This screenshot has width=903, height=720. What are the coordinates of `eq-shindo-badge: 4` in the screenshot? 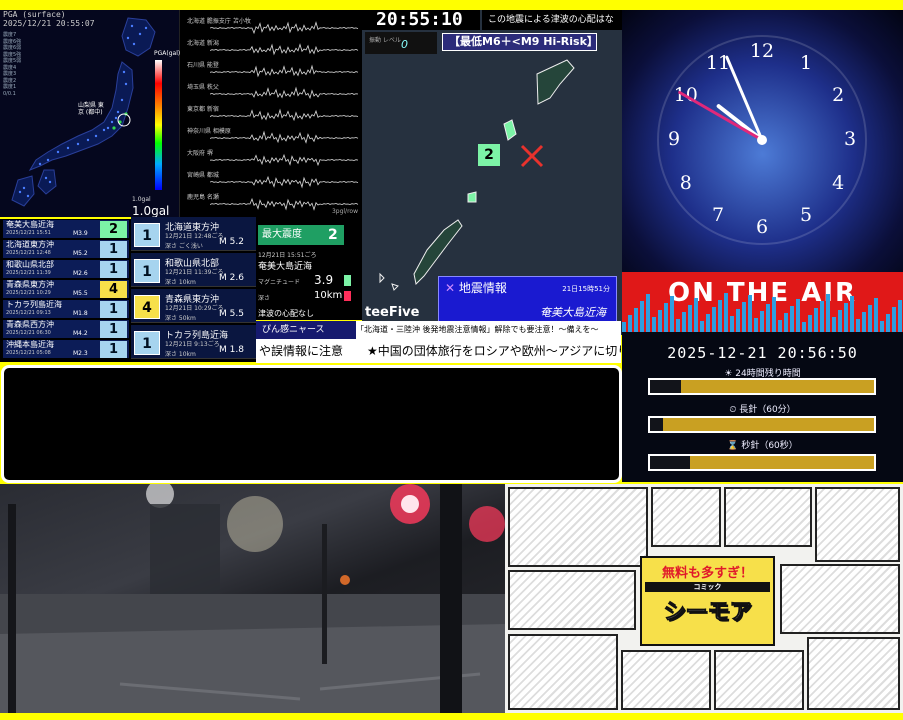 It's located at (113, 289).